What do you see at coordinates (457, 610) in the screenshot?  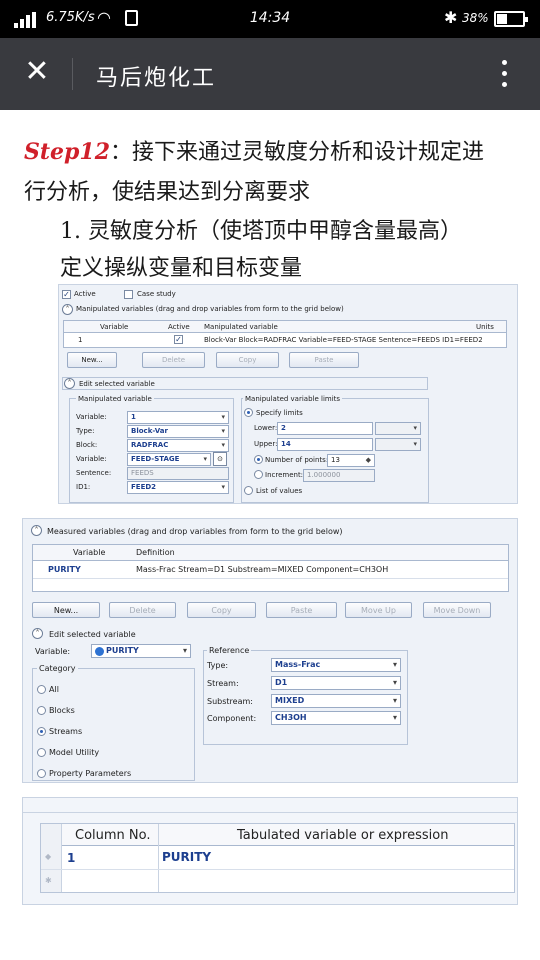 I see `move-down-button: Move Down` at bounding box center [457, 610].